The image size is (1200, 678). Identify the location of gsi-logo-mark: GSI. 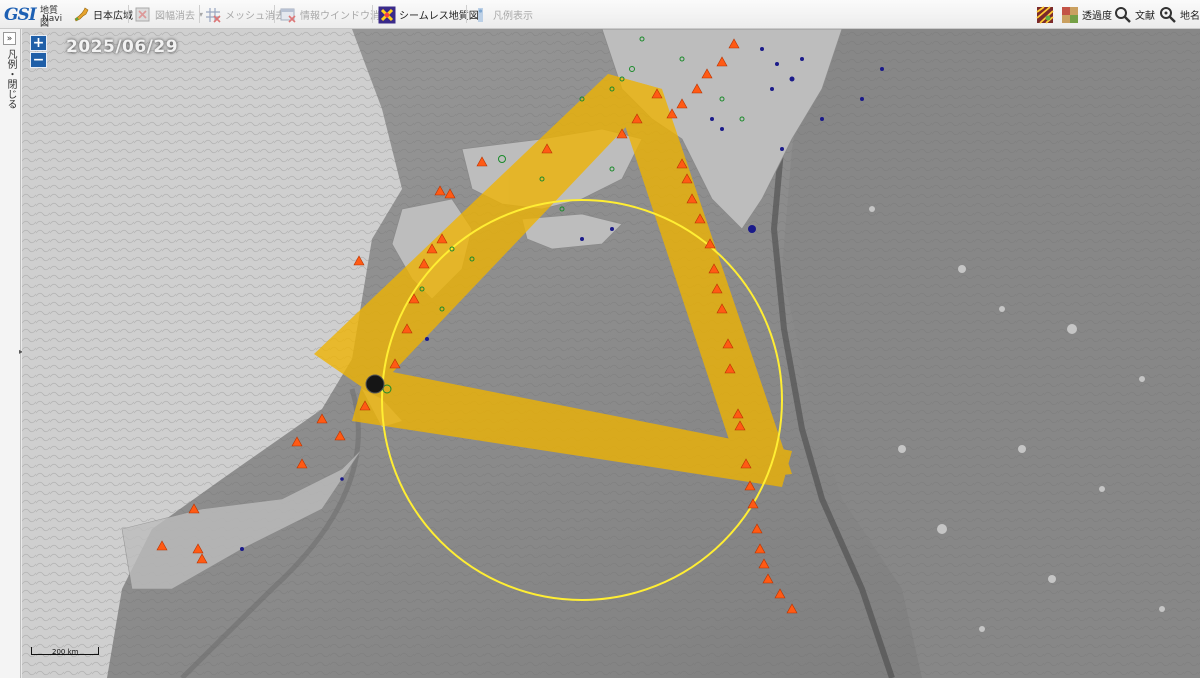
(20, 15).